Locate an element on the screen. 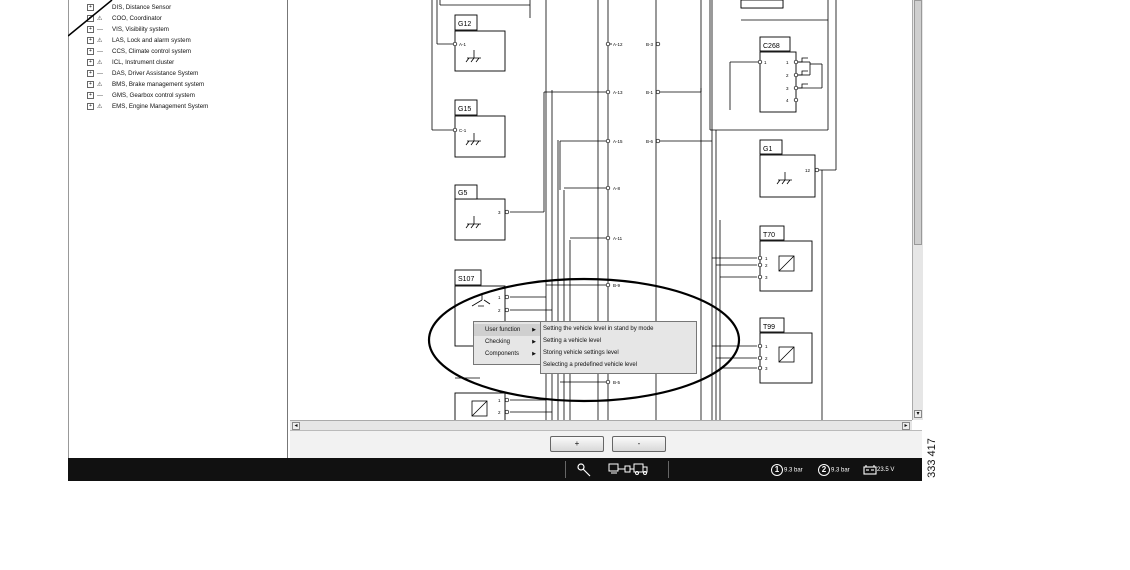  tree-item-gms: + --- GMS, Gearbox control system is located at coordinates (141, 95).